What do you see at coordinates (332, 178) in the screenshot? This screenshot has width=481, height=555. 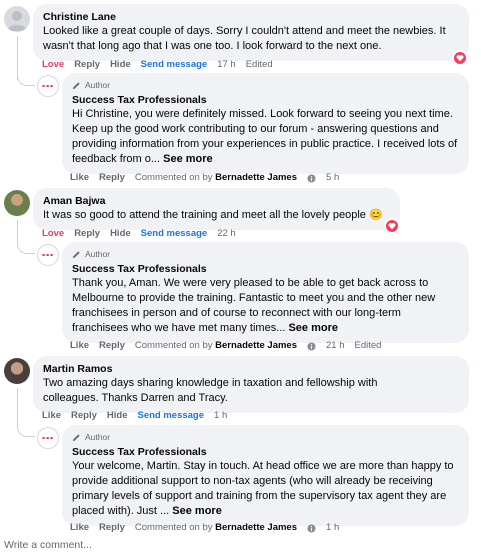 I see `timestamp: 5 h` at bounding box center [332, 178].